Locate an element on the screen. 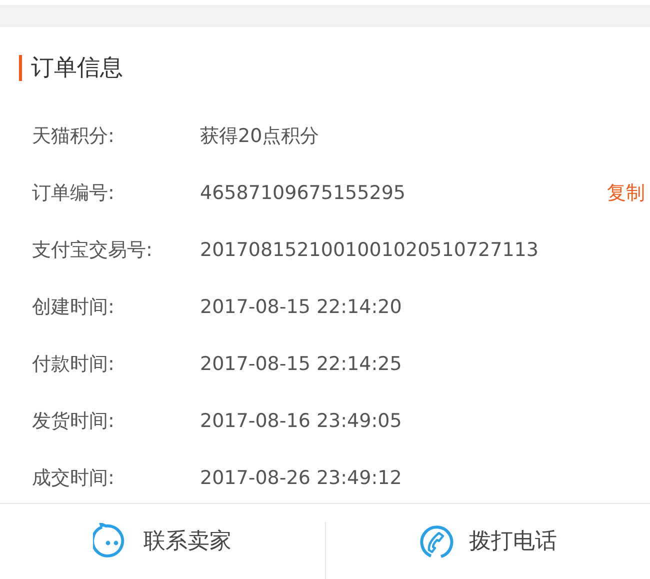  phone-icon is located at coordinates (436, 542).